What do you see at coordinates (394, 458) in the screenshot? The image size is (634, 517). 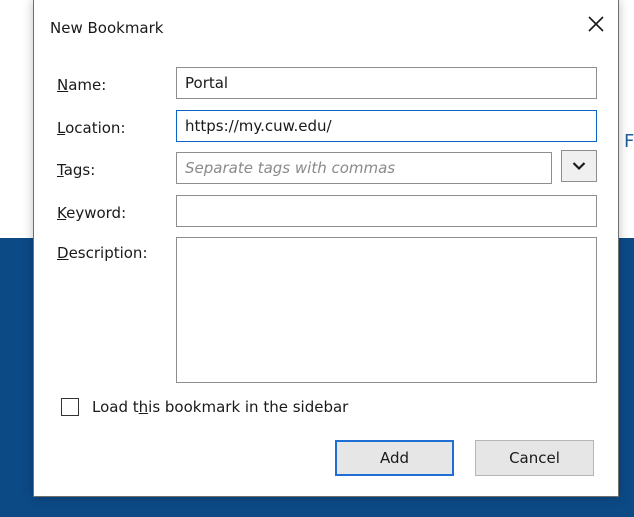 I see `add-button: Add` at bounding box center [394, 458].